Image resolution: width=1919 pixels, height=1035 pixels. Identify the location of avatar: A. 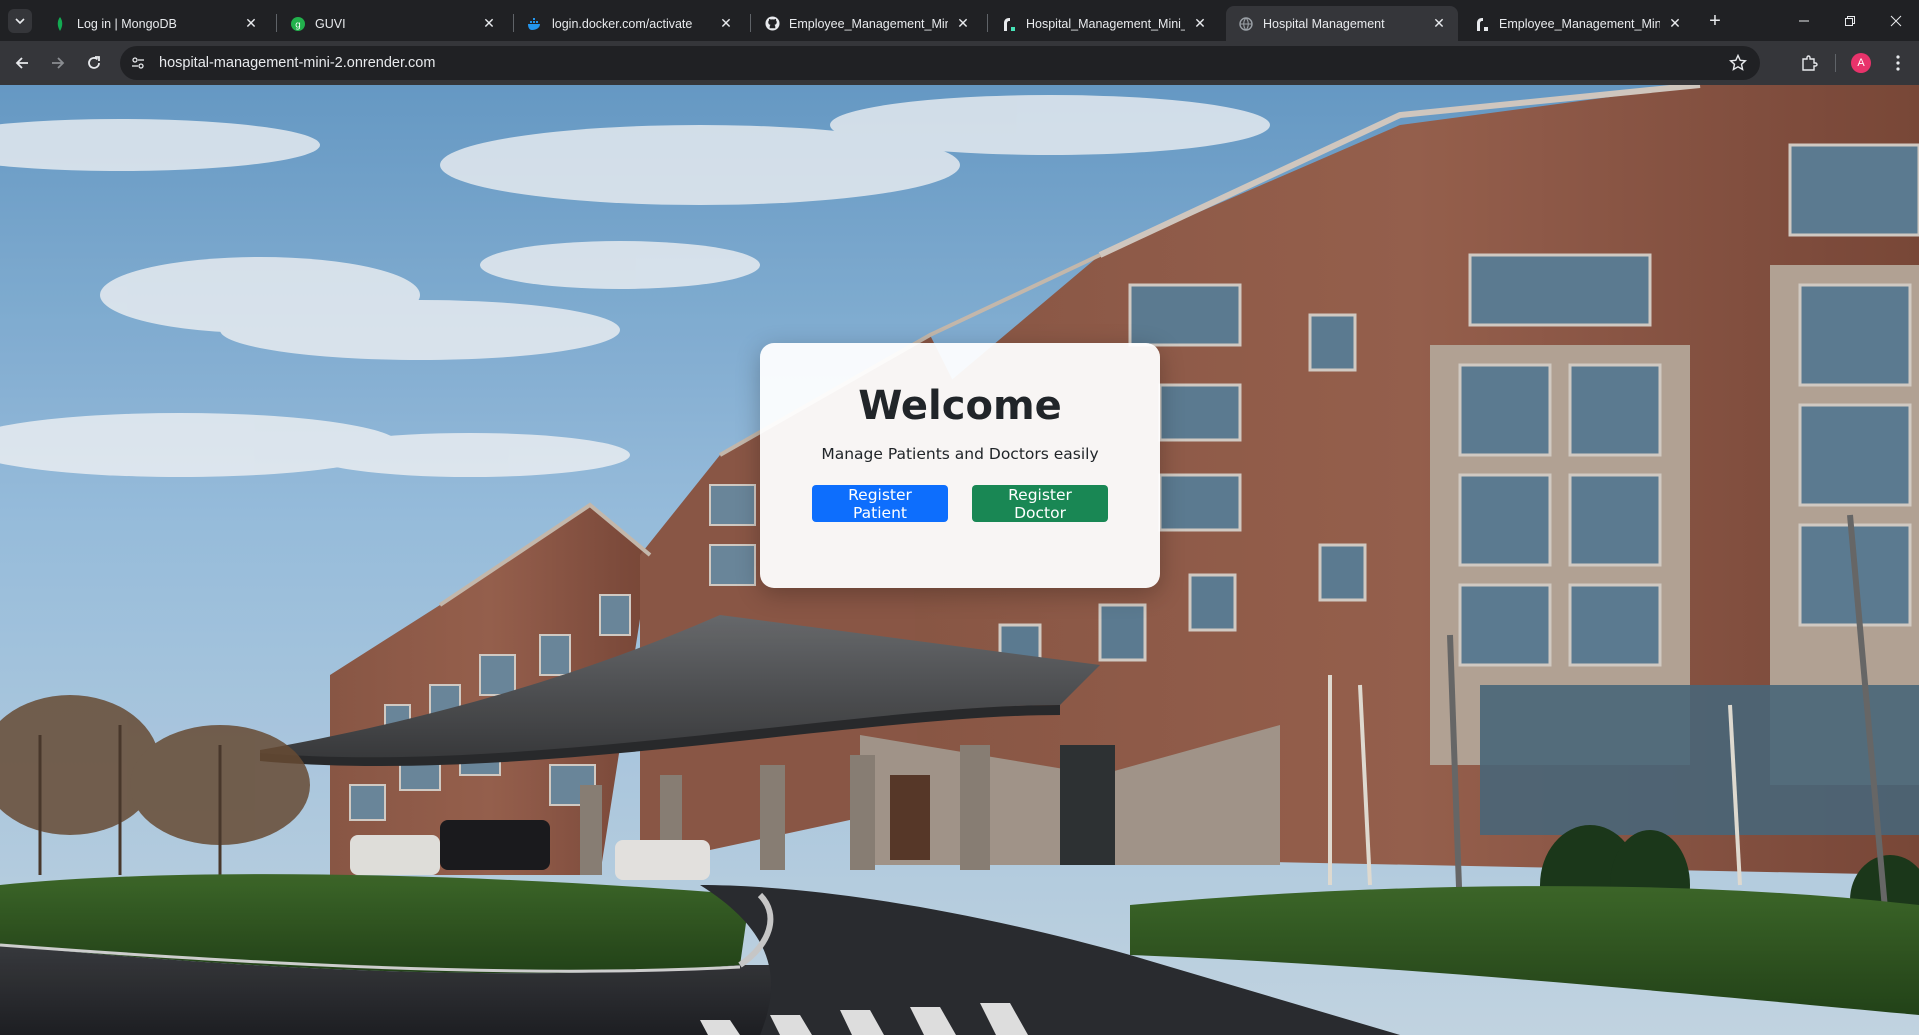
(1861, 63).